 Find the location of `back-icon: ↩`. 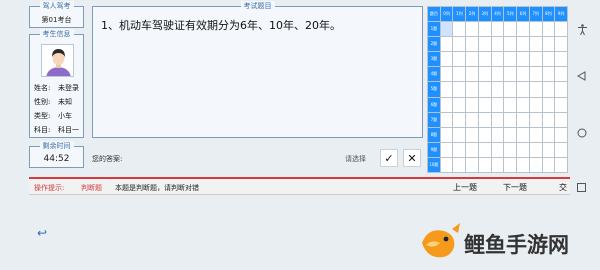

back-icon: ↩ is located at coordinates (42, 233).